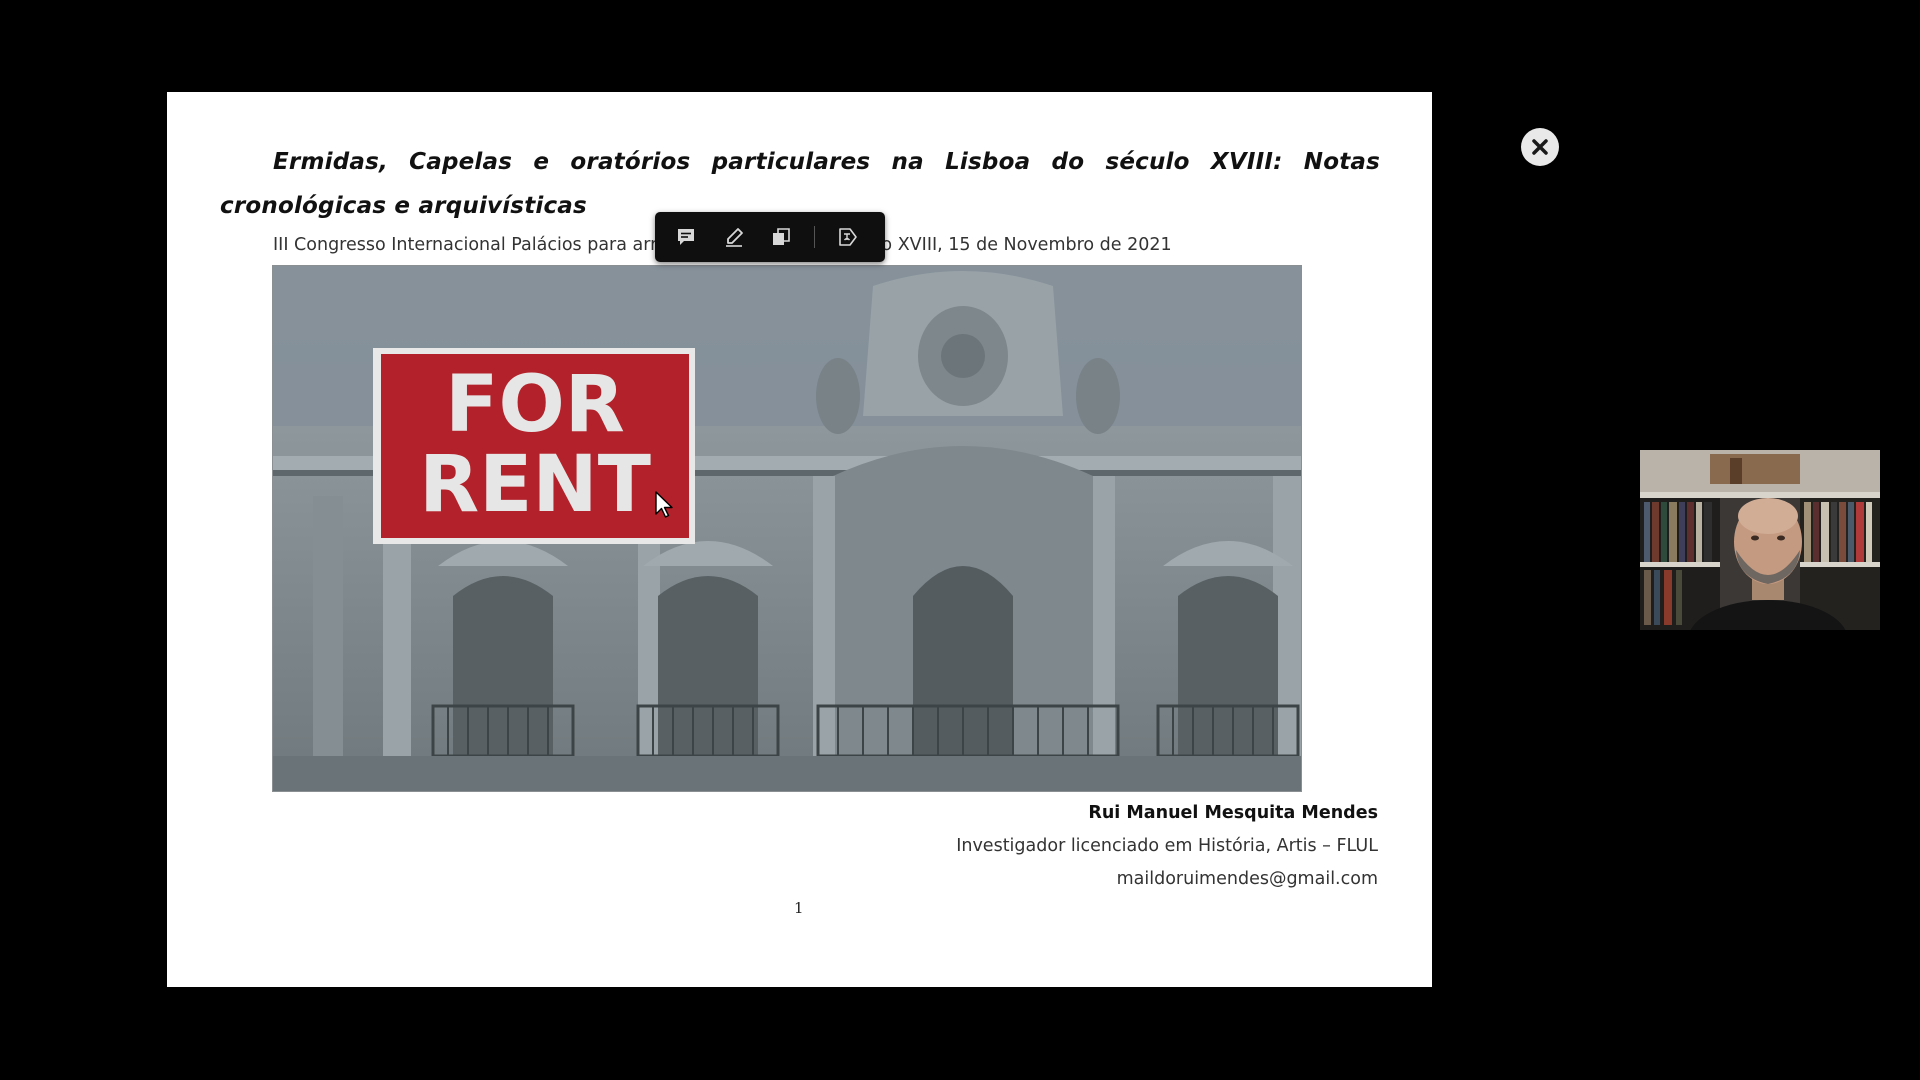  What do you see at coordinates (1233, 813) in the screenshot?
I see `author-name: Rui Manuel Mesquita Mendes` at bounding box center [1233, 813].